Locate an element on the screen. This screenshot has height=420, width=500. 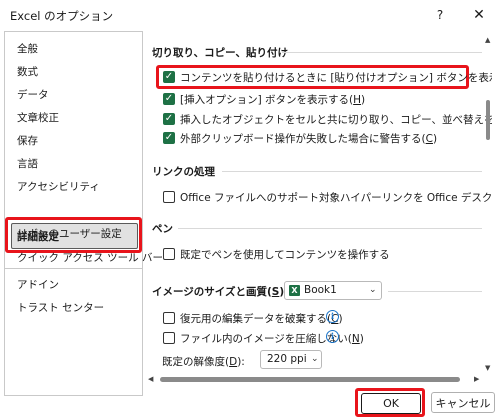
vertical-scrollbar: ▲ ▼ is located at coordinates (488, 211).